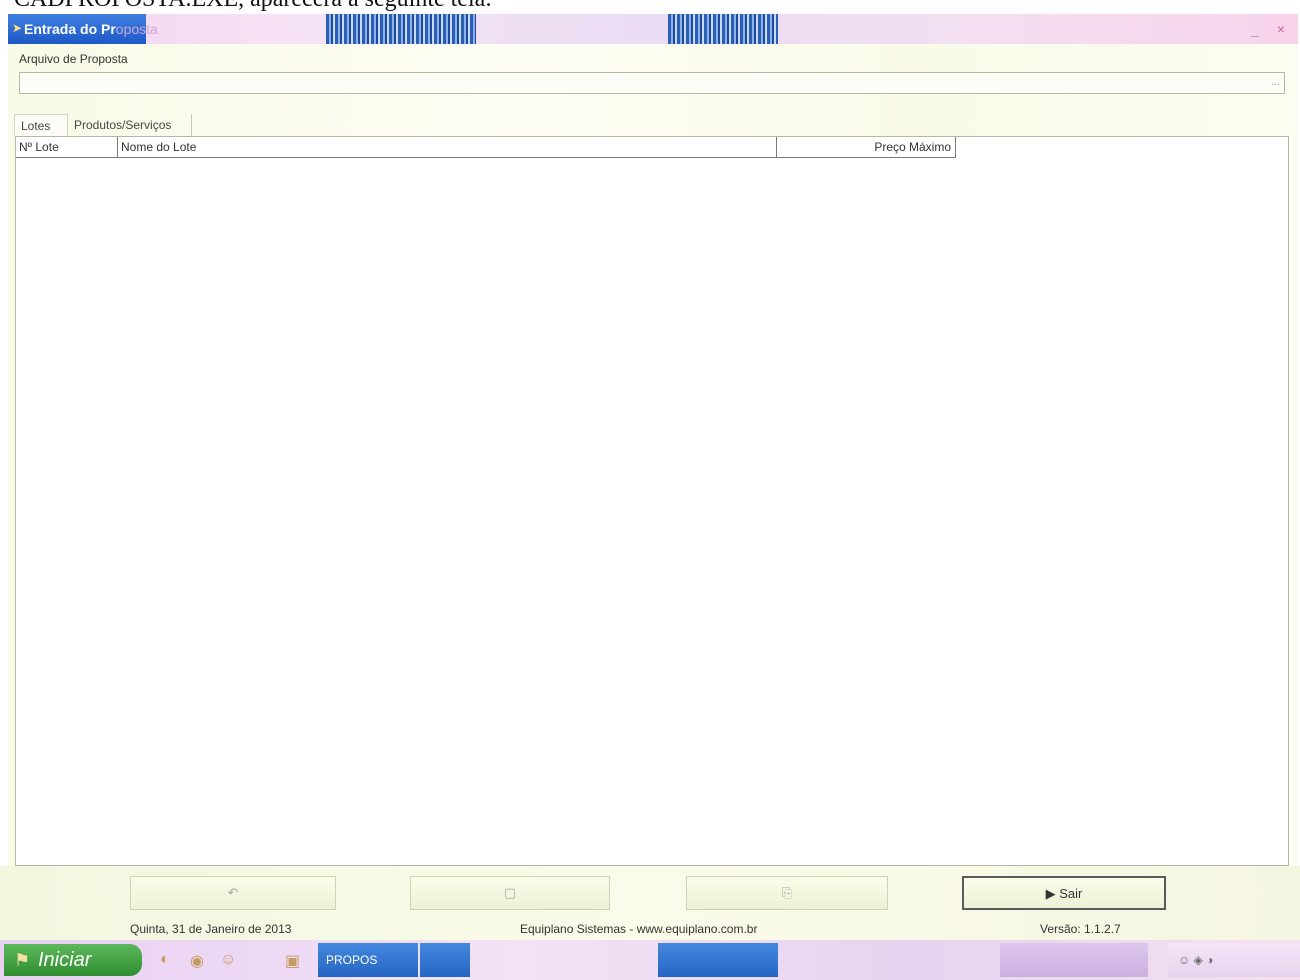  Describe the element at coordinates (211, 929) in the screenshot. I see `status-date: Quinta, 31 de Janeiro de 2013` at that location.